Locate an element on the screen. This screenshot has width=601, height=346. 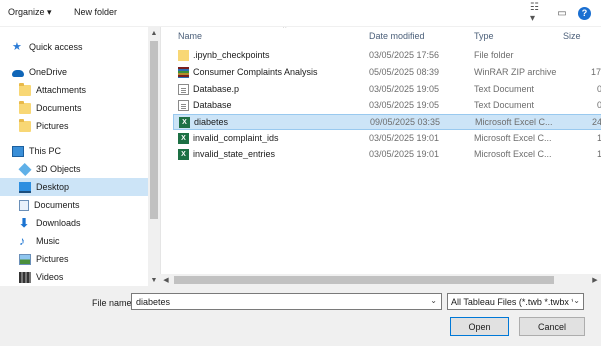
nav-item-quick-access: ★ Quick access is located at coordinates (74, 47).